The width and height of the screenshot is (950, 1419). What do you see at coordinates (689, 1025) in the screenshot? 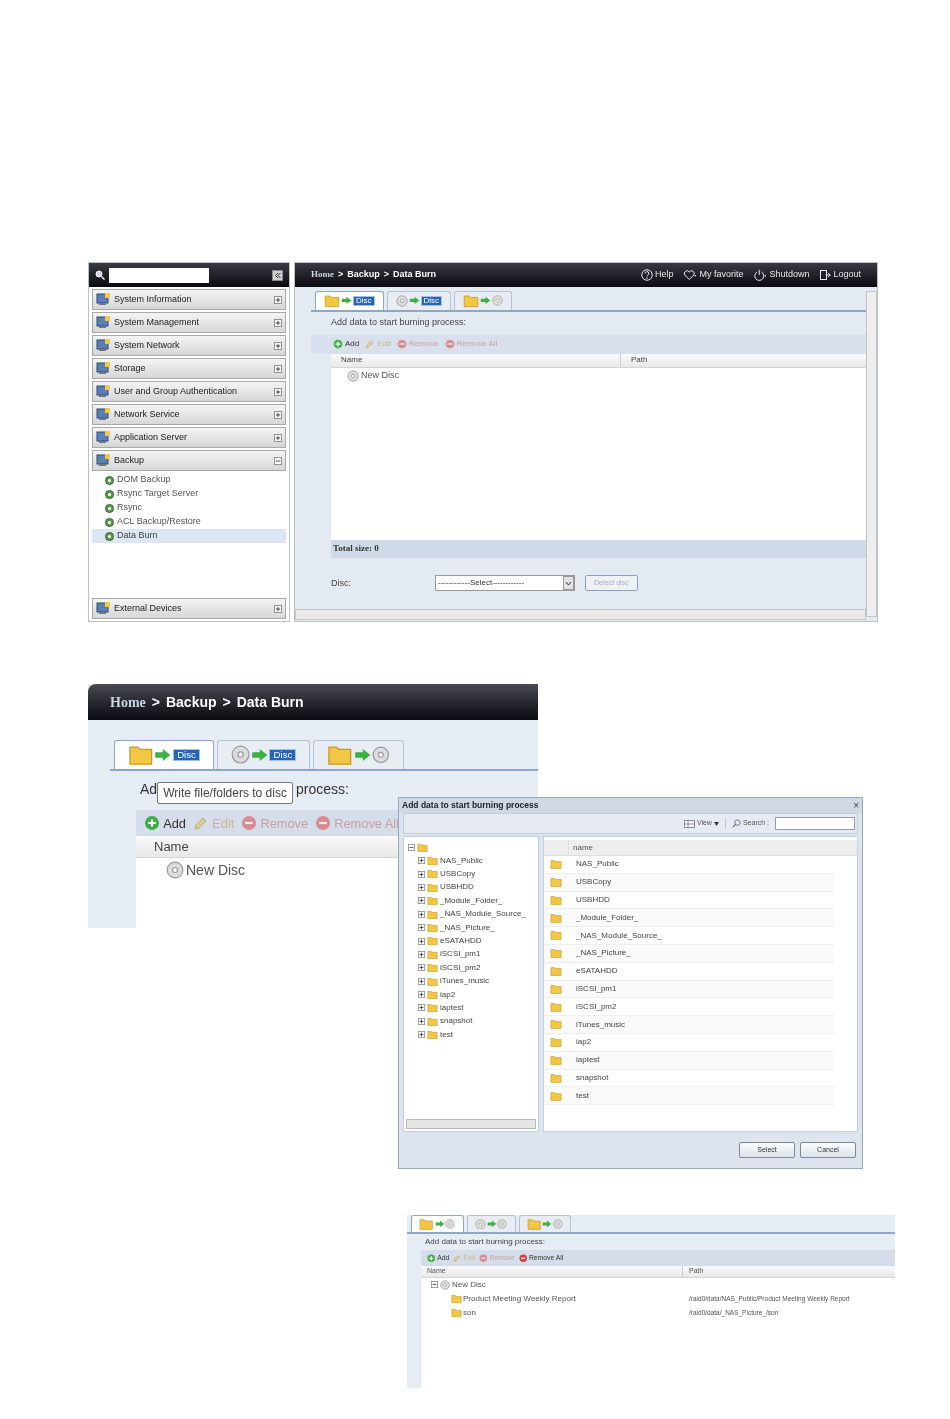
I see `list-row: iTunes_music` at bounding box center [689, 1025].